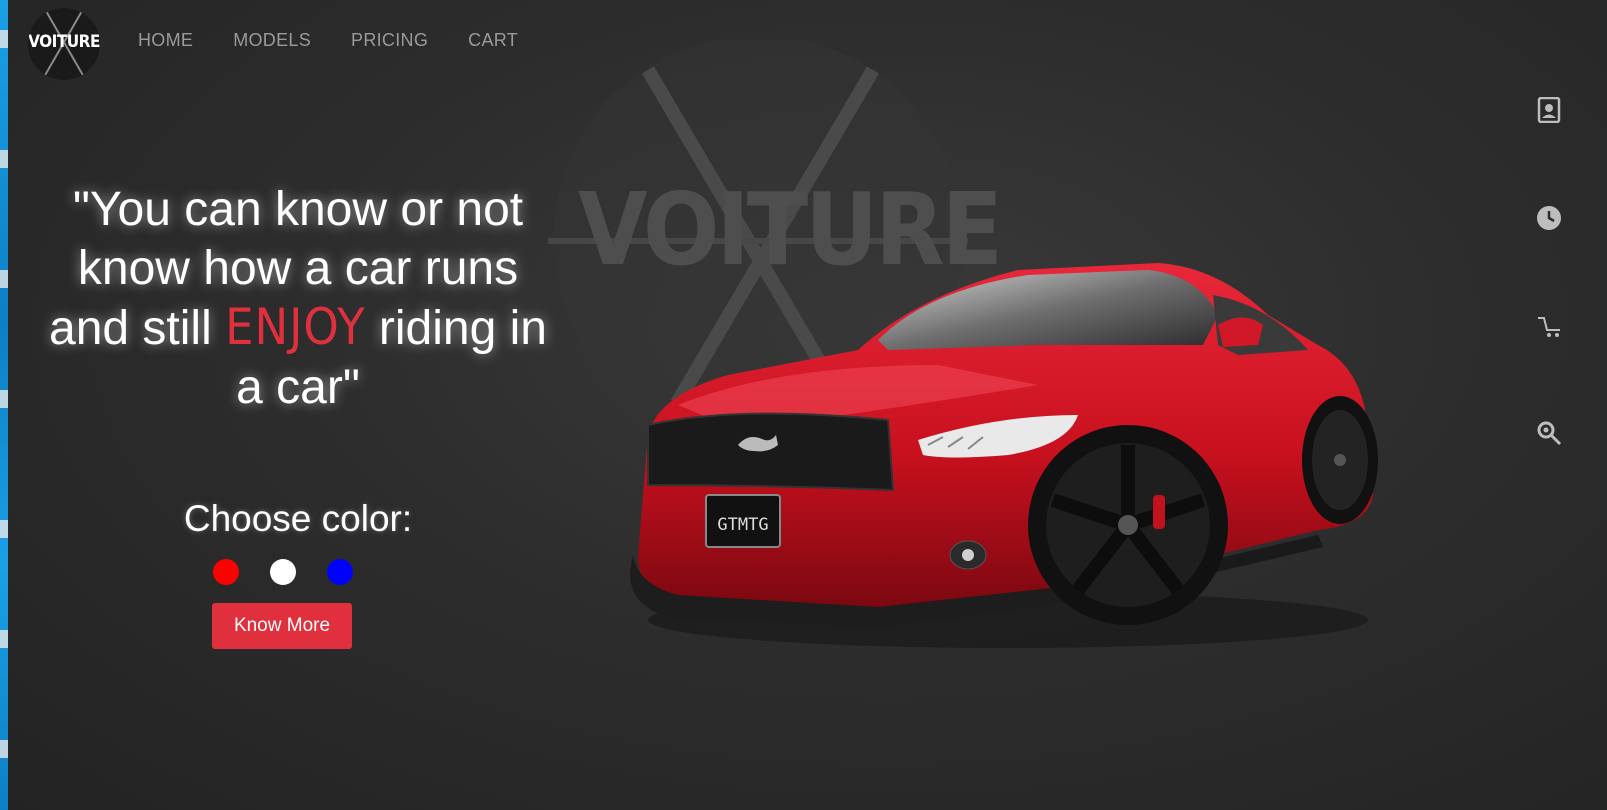 The height and width of the screenshot is (810, 1607). What do you see at coordinates (282, 626) in the screenshot?
I see `know-more-button: Know More` at bounding box center [282, 626].